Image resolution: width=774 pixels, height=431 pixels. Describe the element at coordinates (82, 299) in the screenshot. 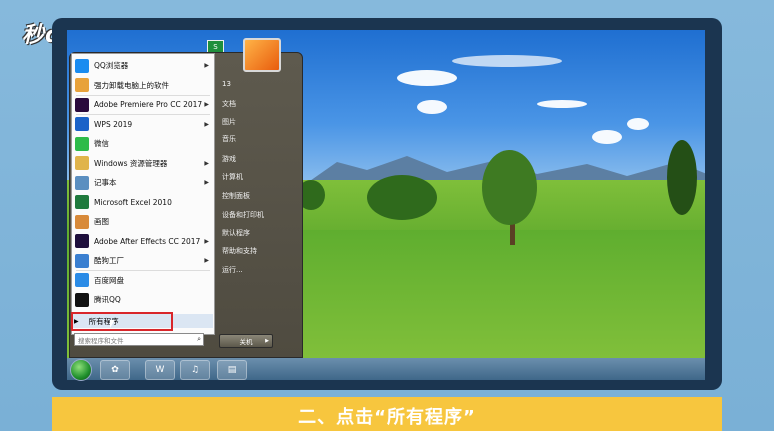

I see `qq-icon` at that location.